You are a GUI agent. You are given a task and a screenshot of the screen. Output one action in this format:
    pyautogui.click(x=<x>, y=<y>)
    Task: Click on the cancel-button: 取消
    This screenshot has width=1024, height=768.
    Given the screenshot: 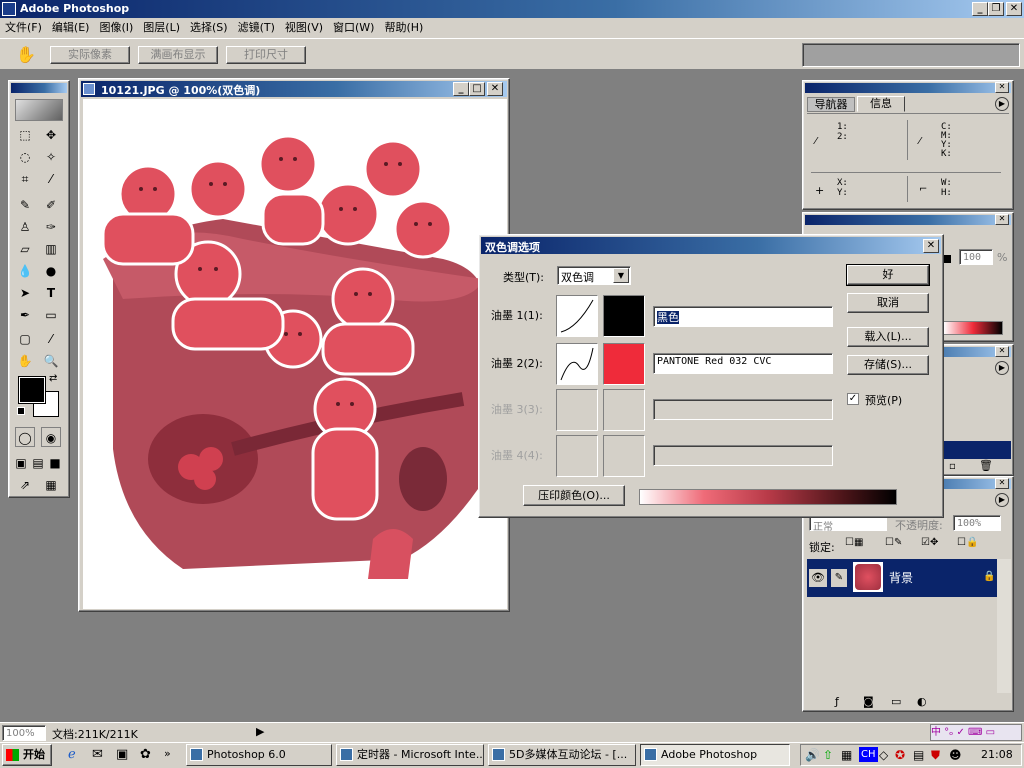 What is the action you would take?
    pyautogui.click(x=888, y=303)
    